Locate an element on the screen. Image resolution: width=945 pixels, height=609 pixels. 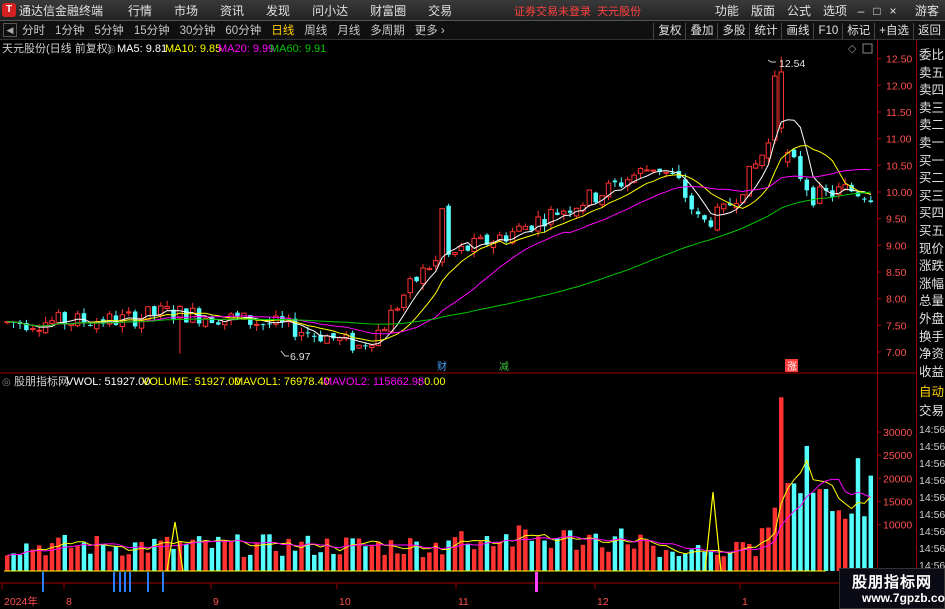
period-multi: 多周期 is located at coordinates (387, 30).